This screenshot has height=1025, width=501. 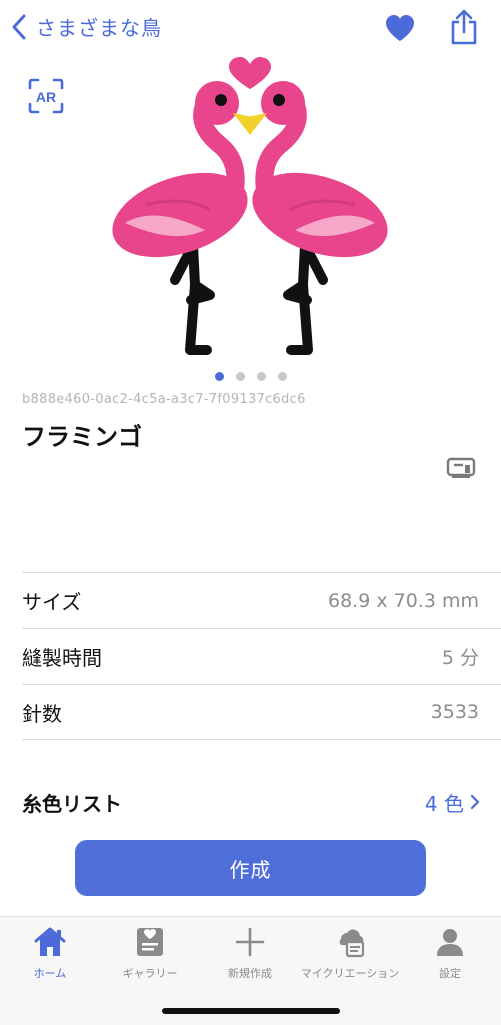 I want to click on detail-label: 針数, so click(x=42, y=713).